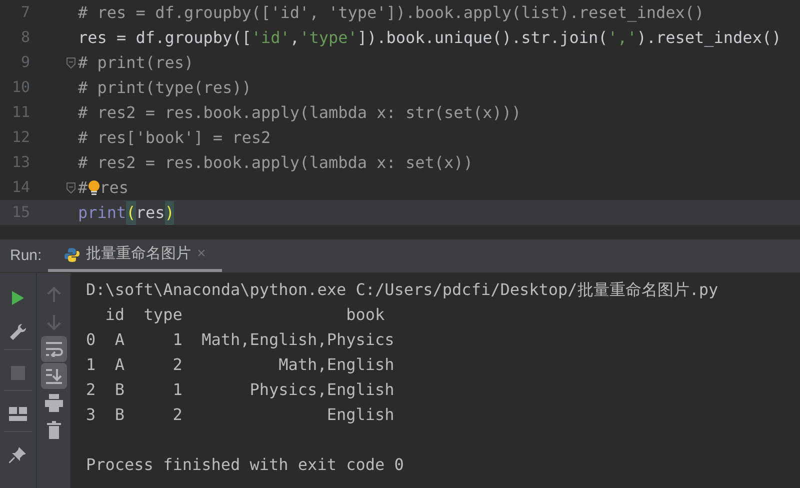 This screenshot has width=800, height=488. What do you see at coordinates (241, 415) in the screenshot?
I see `console-line: 3 B 2 English` at bounding box center [241, 415].